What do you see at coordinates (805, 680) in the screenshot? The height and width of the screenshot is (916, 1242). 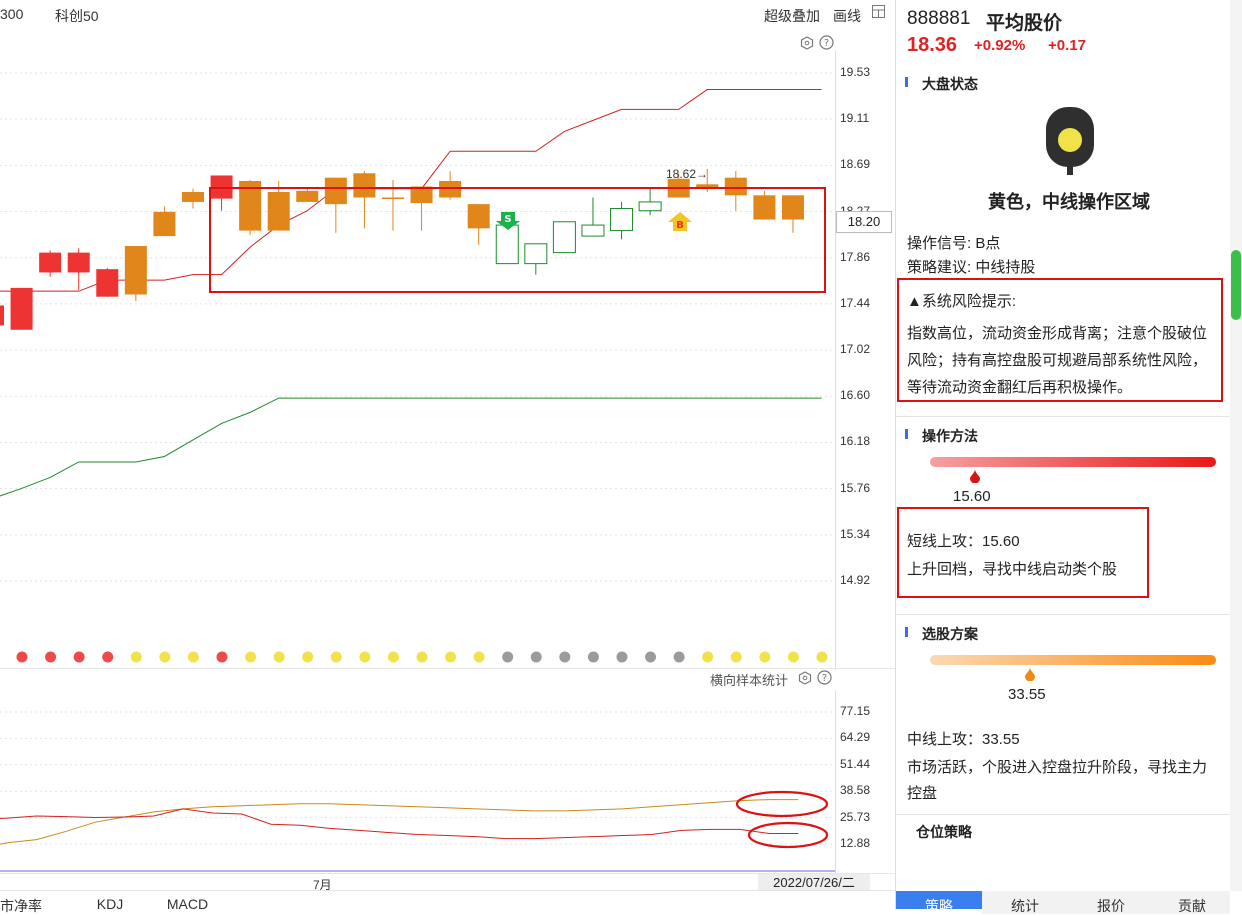 I see `sub-settings-icon` at bounding box center [805, 680].